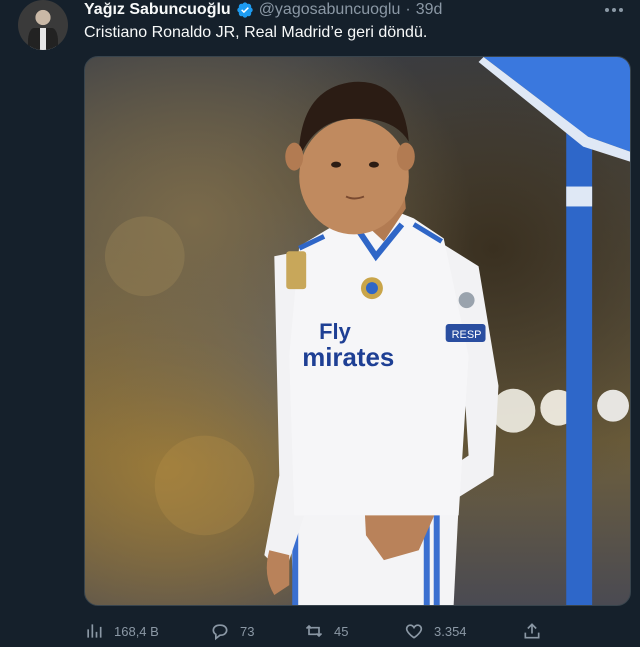 This screenshot has width=640, height=647. What do you see at coordinates (450, 631) in the screenshot?
I see `like-count: 3.354` at bounding box center [450, 631].